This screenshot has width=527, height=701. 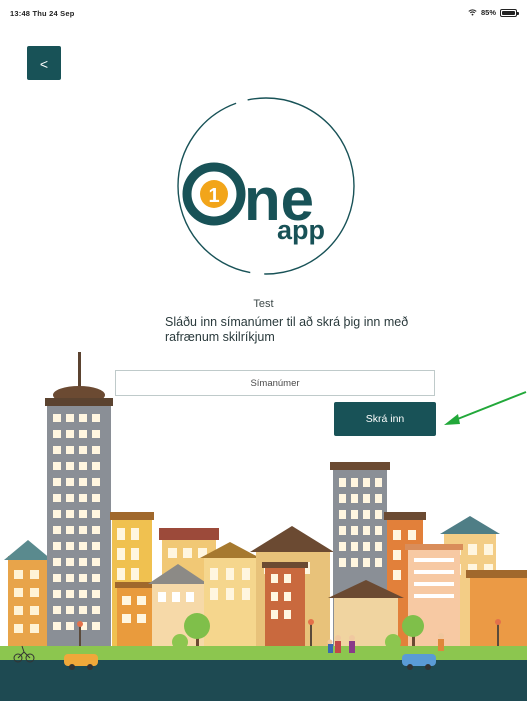 I want to click on phone-number-input, so click(x=275, y=383).